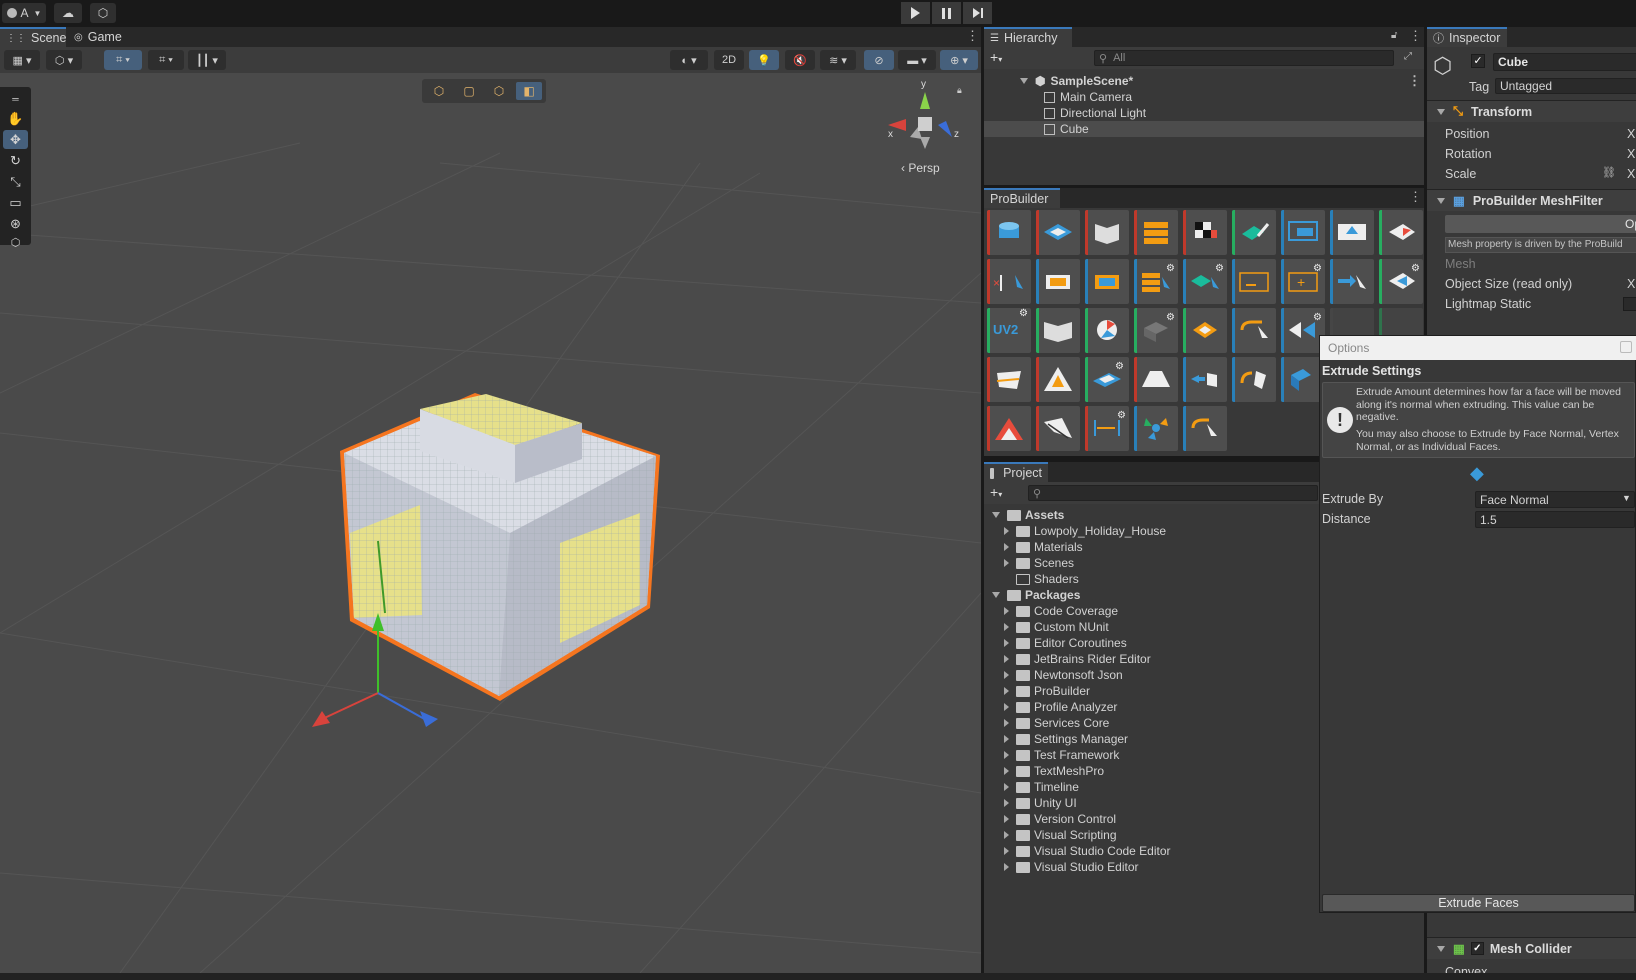 This screenshot has height=980, width=1636. Describe the element at coordinates (1063, 675) in the screenshot. I see `package-folder: Newtonsoft Json` at that location.